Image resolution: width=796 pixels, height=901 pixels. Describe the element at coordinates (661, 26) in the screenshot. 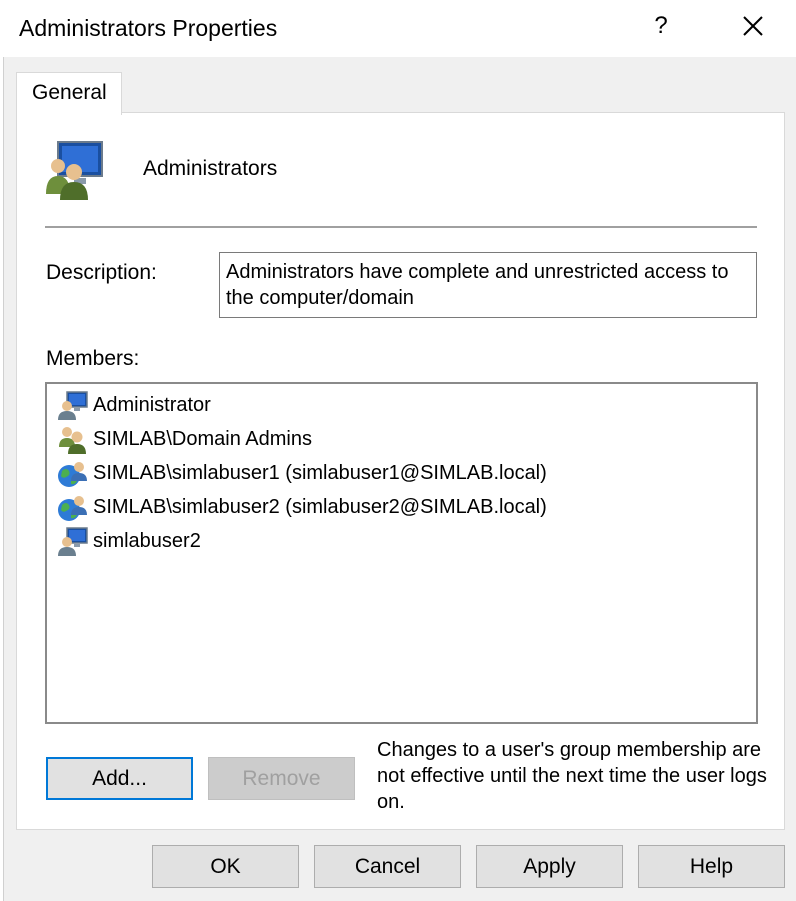

I see `help-button: ?` at that location.